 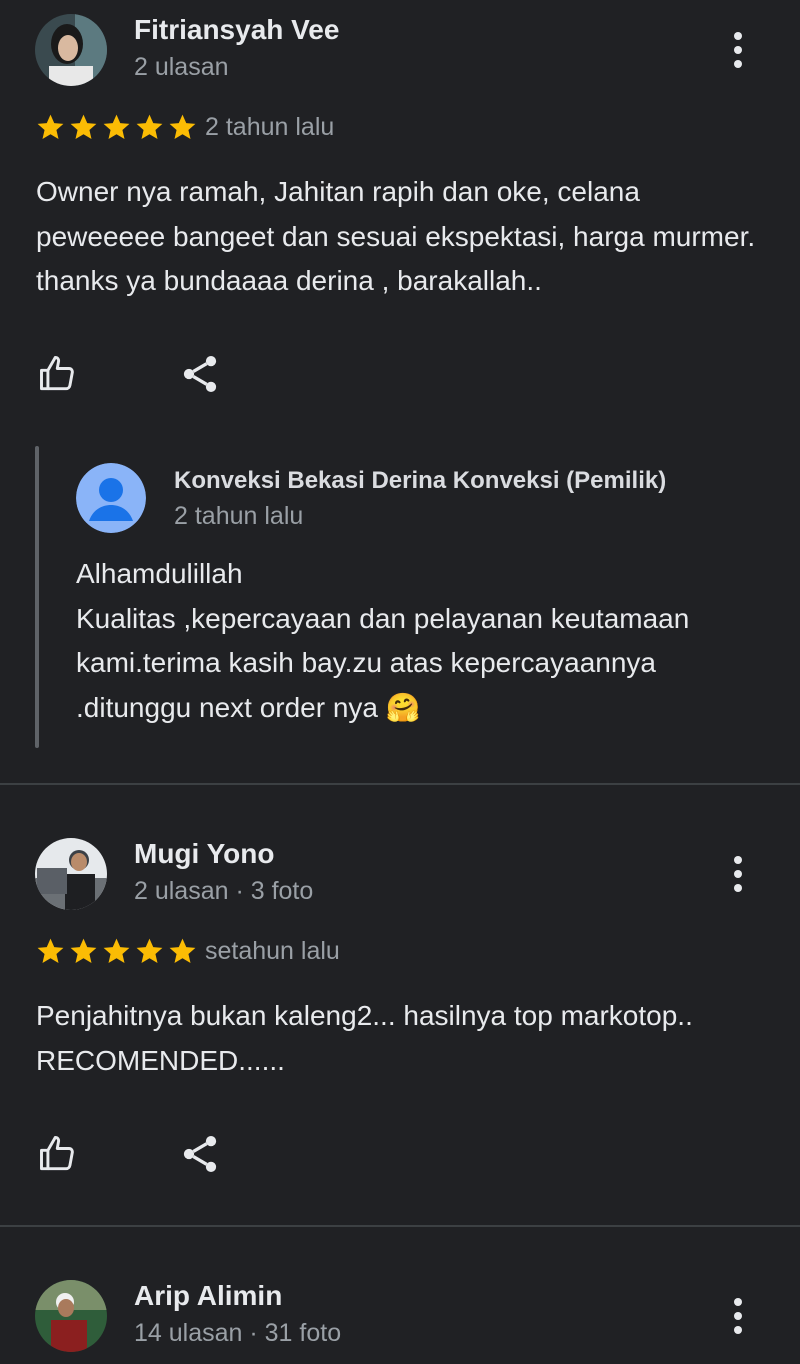 I want to click on review-time: setahun lalu, so click(x=272, y=951).